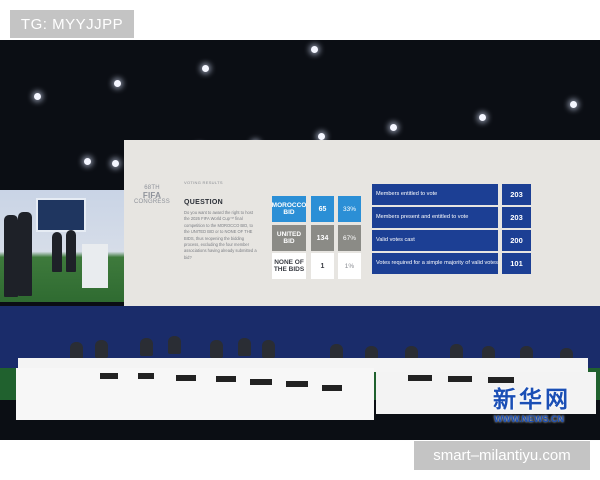  What do you see at coordinates (322, 238) in the screenshot?
I see `result-count-united: 134` at bounding box center [322, 238].